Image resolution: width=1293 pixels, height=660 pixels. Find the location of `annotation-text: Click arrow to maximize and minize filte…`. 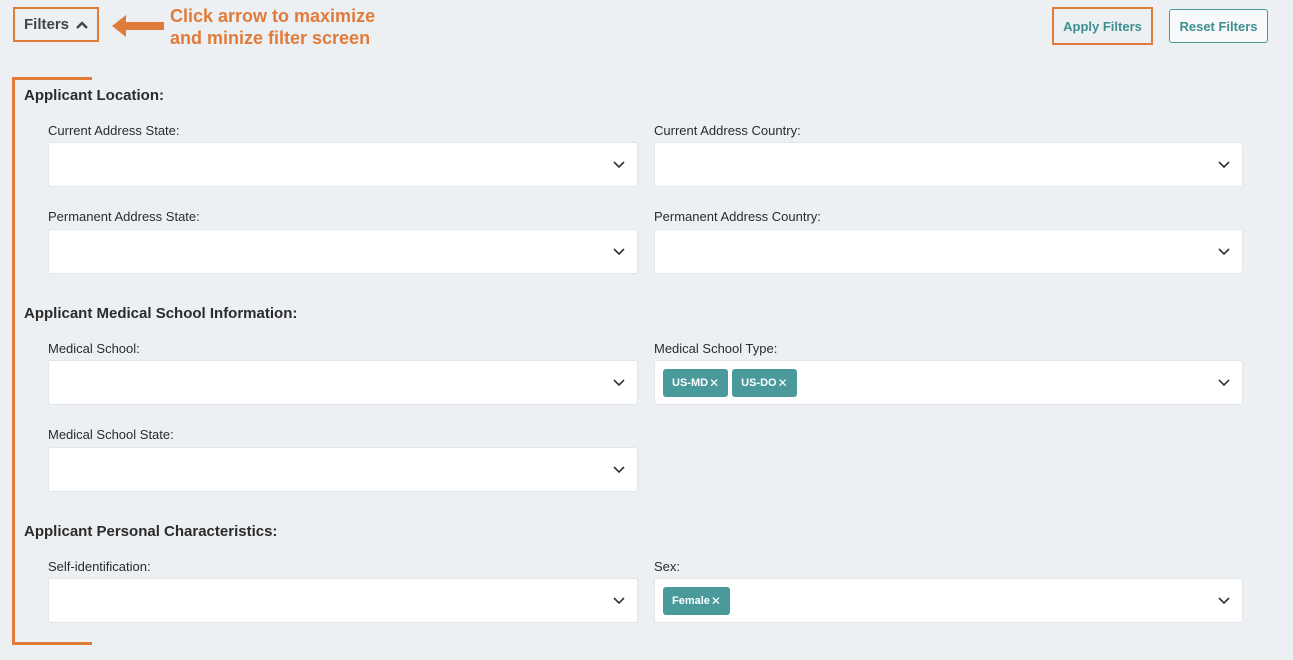

annotation-text: Click arrow to maximize and minize filte… is located at coordinates (273, 27).